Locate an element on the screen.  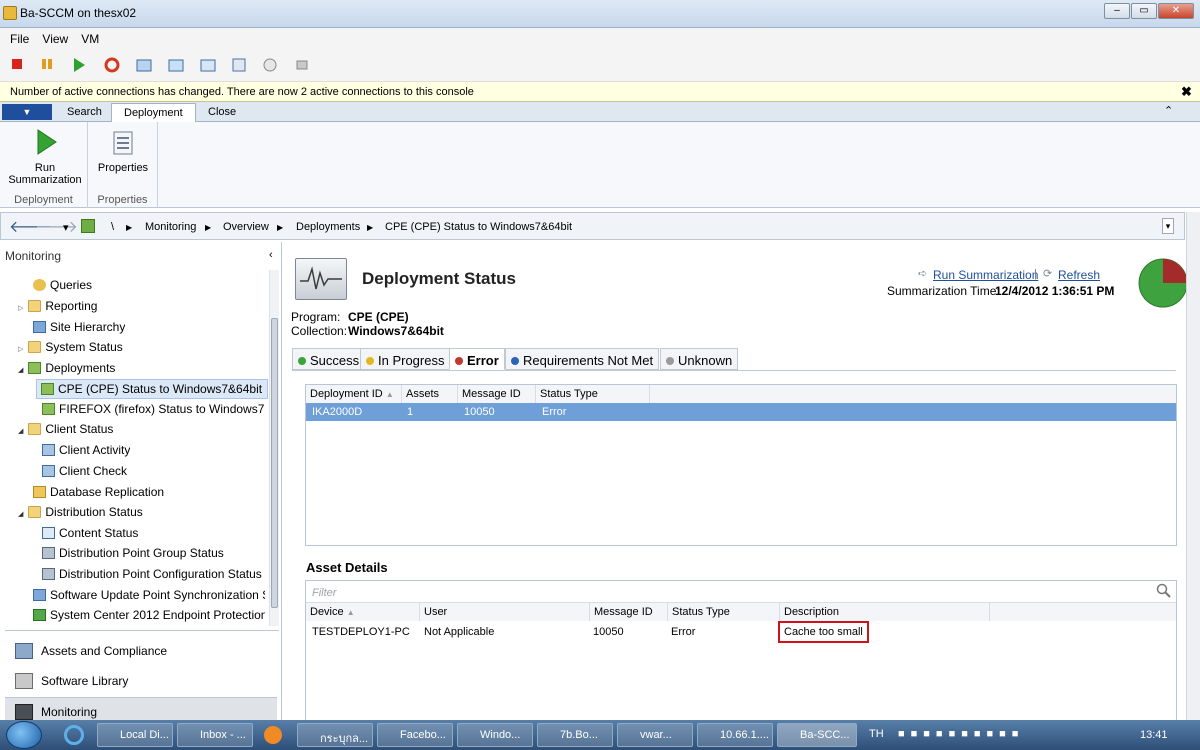
tree-item-queries: Queries is located at coordinates (62, 285).